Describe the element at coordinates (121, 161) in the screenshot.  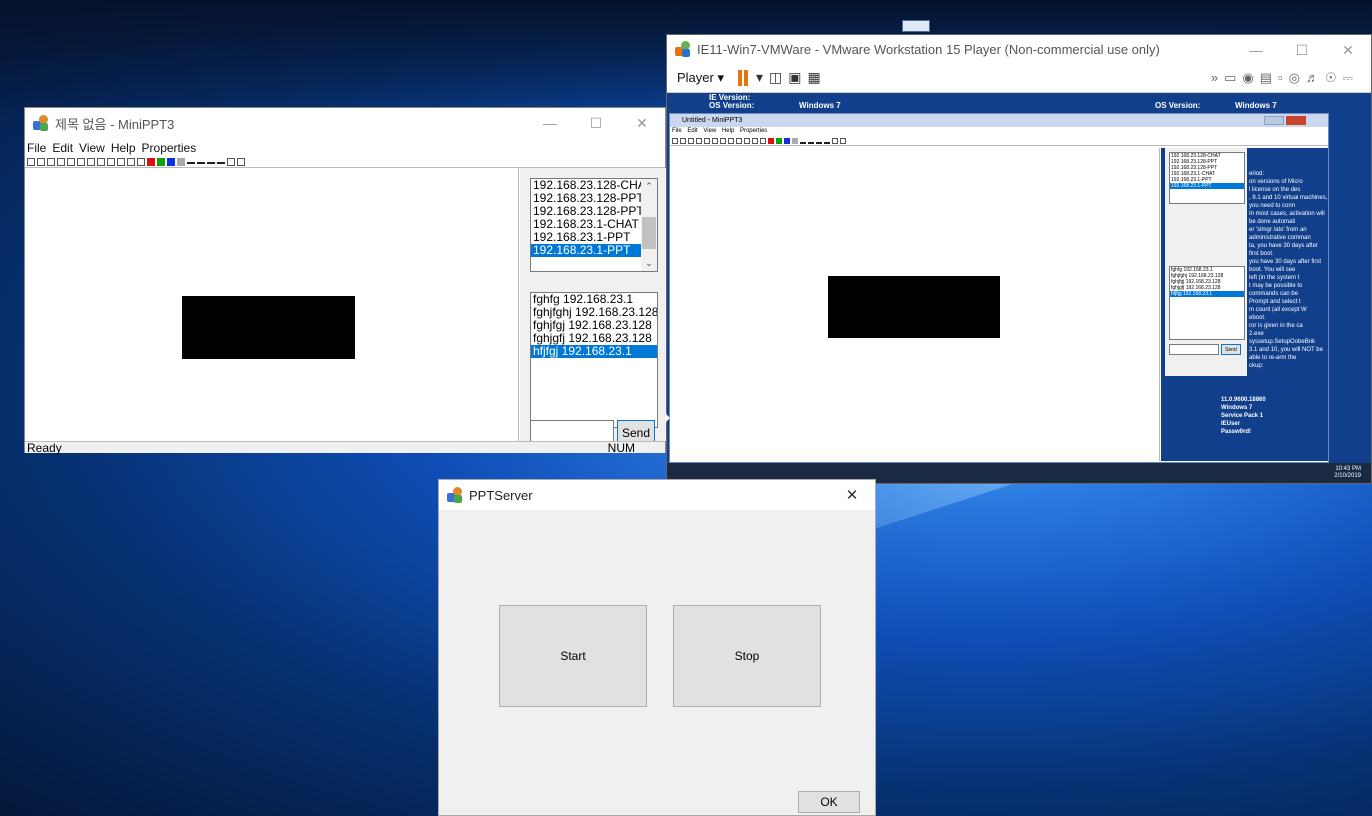
I see `triangle-tool-icon` at that location.